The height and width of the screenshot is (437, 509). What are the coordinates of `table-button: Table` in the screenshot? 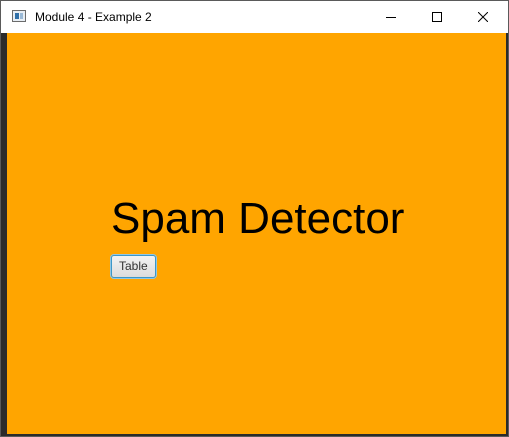 It's located at (133, 266).